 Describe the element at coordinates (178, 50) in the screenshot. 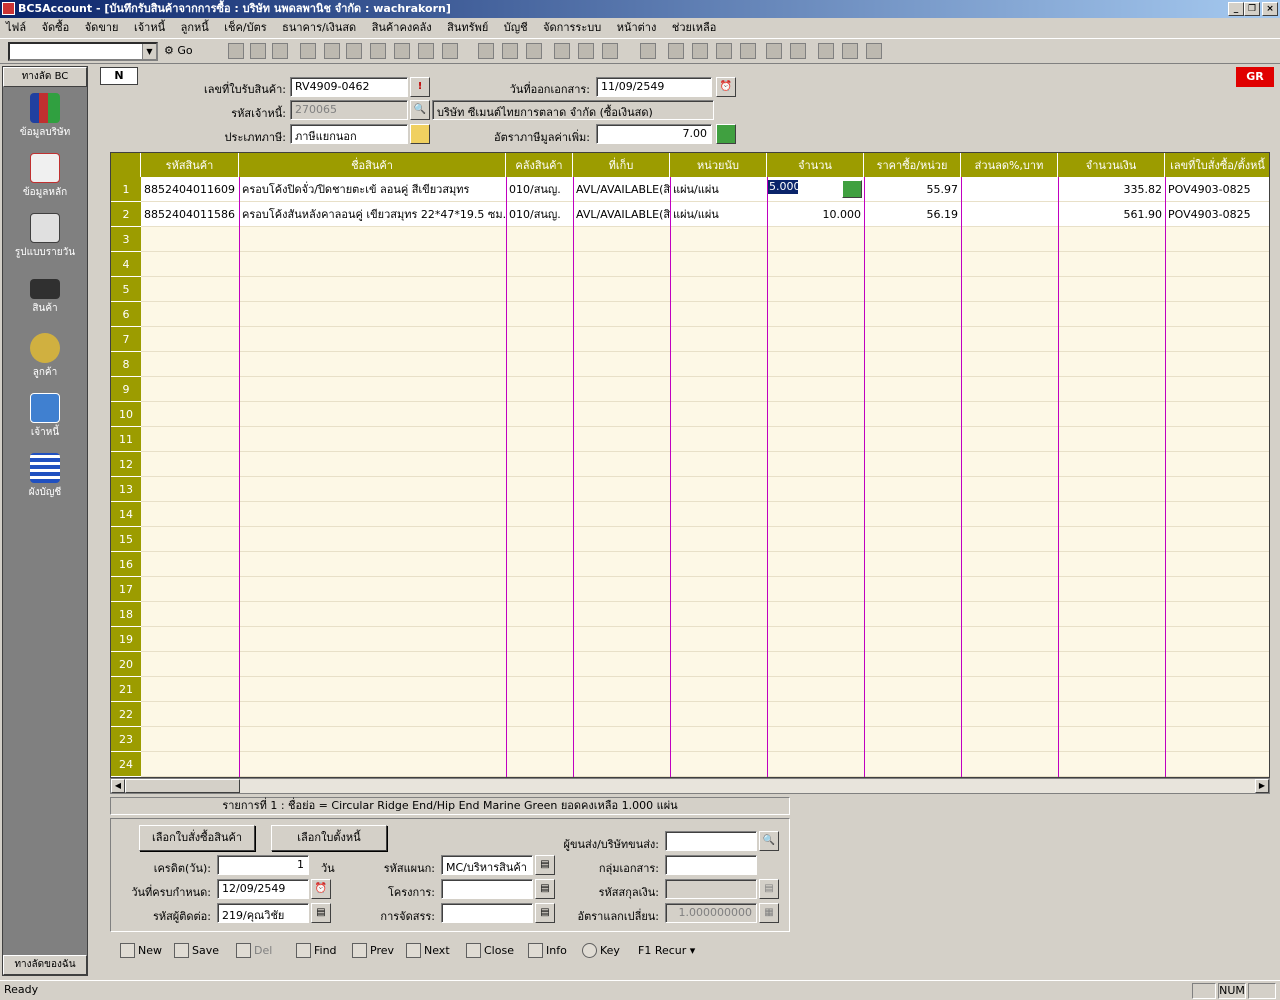

I see `go-button: ⚙ Go` at that location.